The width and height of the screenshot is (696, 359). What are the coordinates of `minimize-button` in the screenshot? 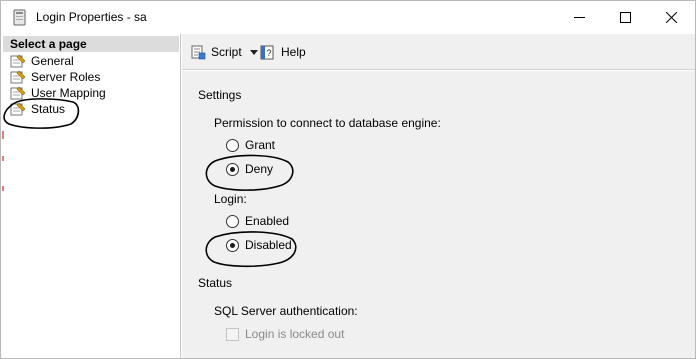 It's located at (579, 17).